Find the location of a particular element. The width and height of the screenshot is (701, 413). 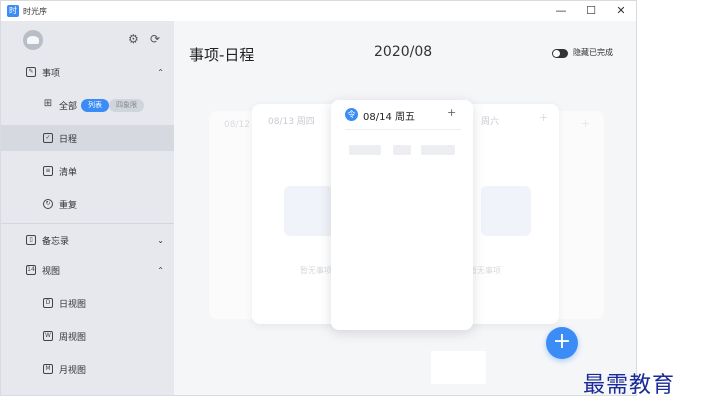

settings-icon: ⚙ is located at coordinates (133, 39).